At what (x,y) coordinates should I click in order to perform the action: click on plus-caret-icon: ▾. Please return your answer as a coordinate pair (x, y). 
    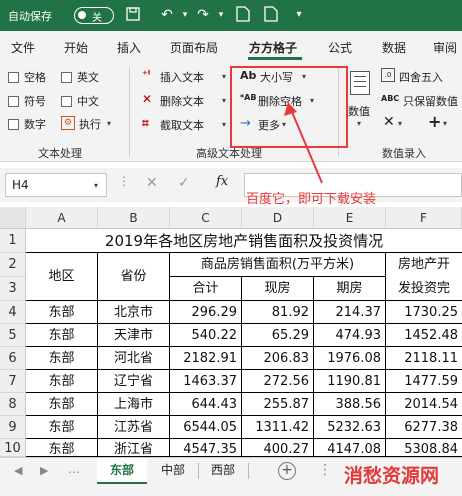
    Looking at the image, I should click on (445, 123).